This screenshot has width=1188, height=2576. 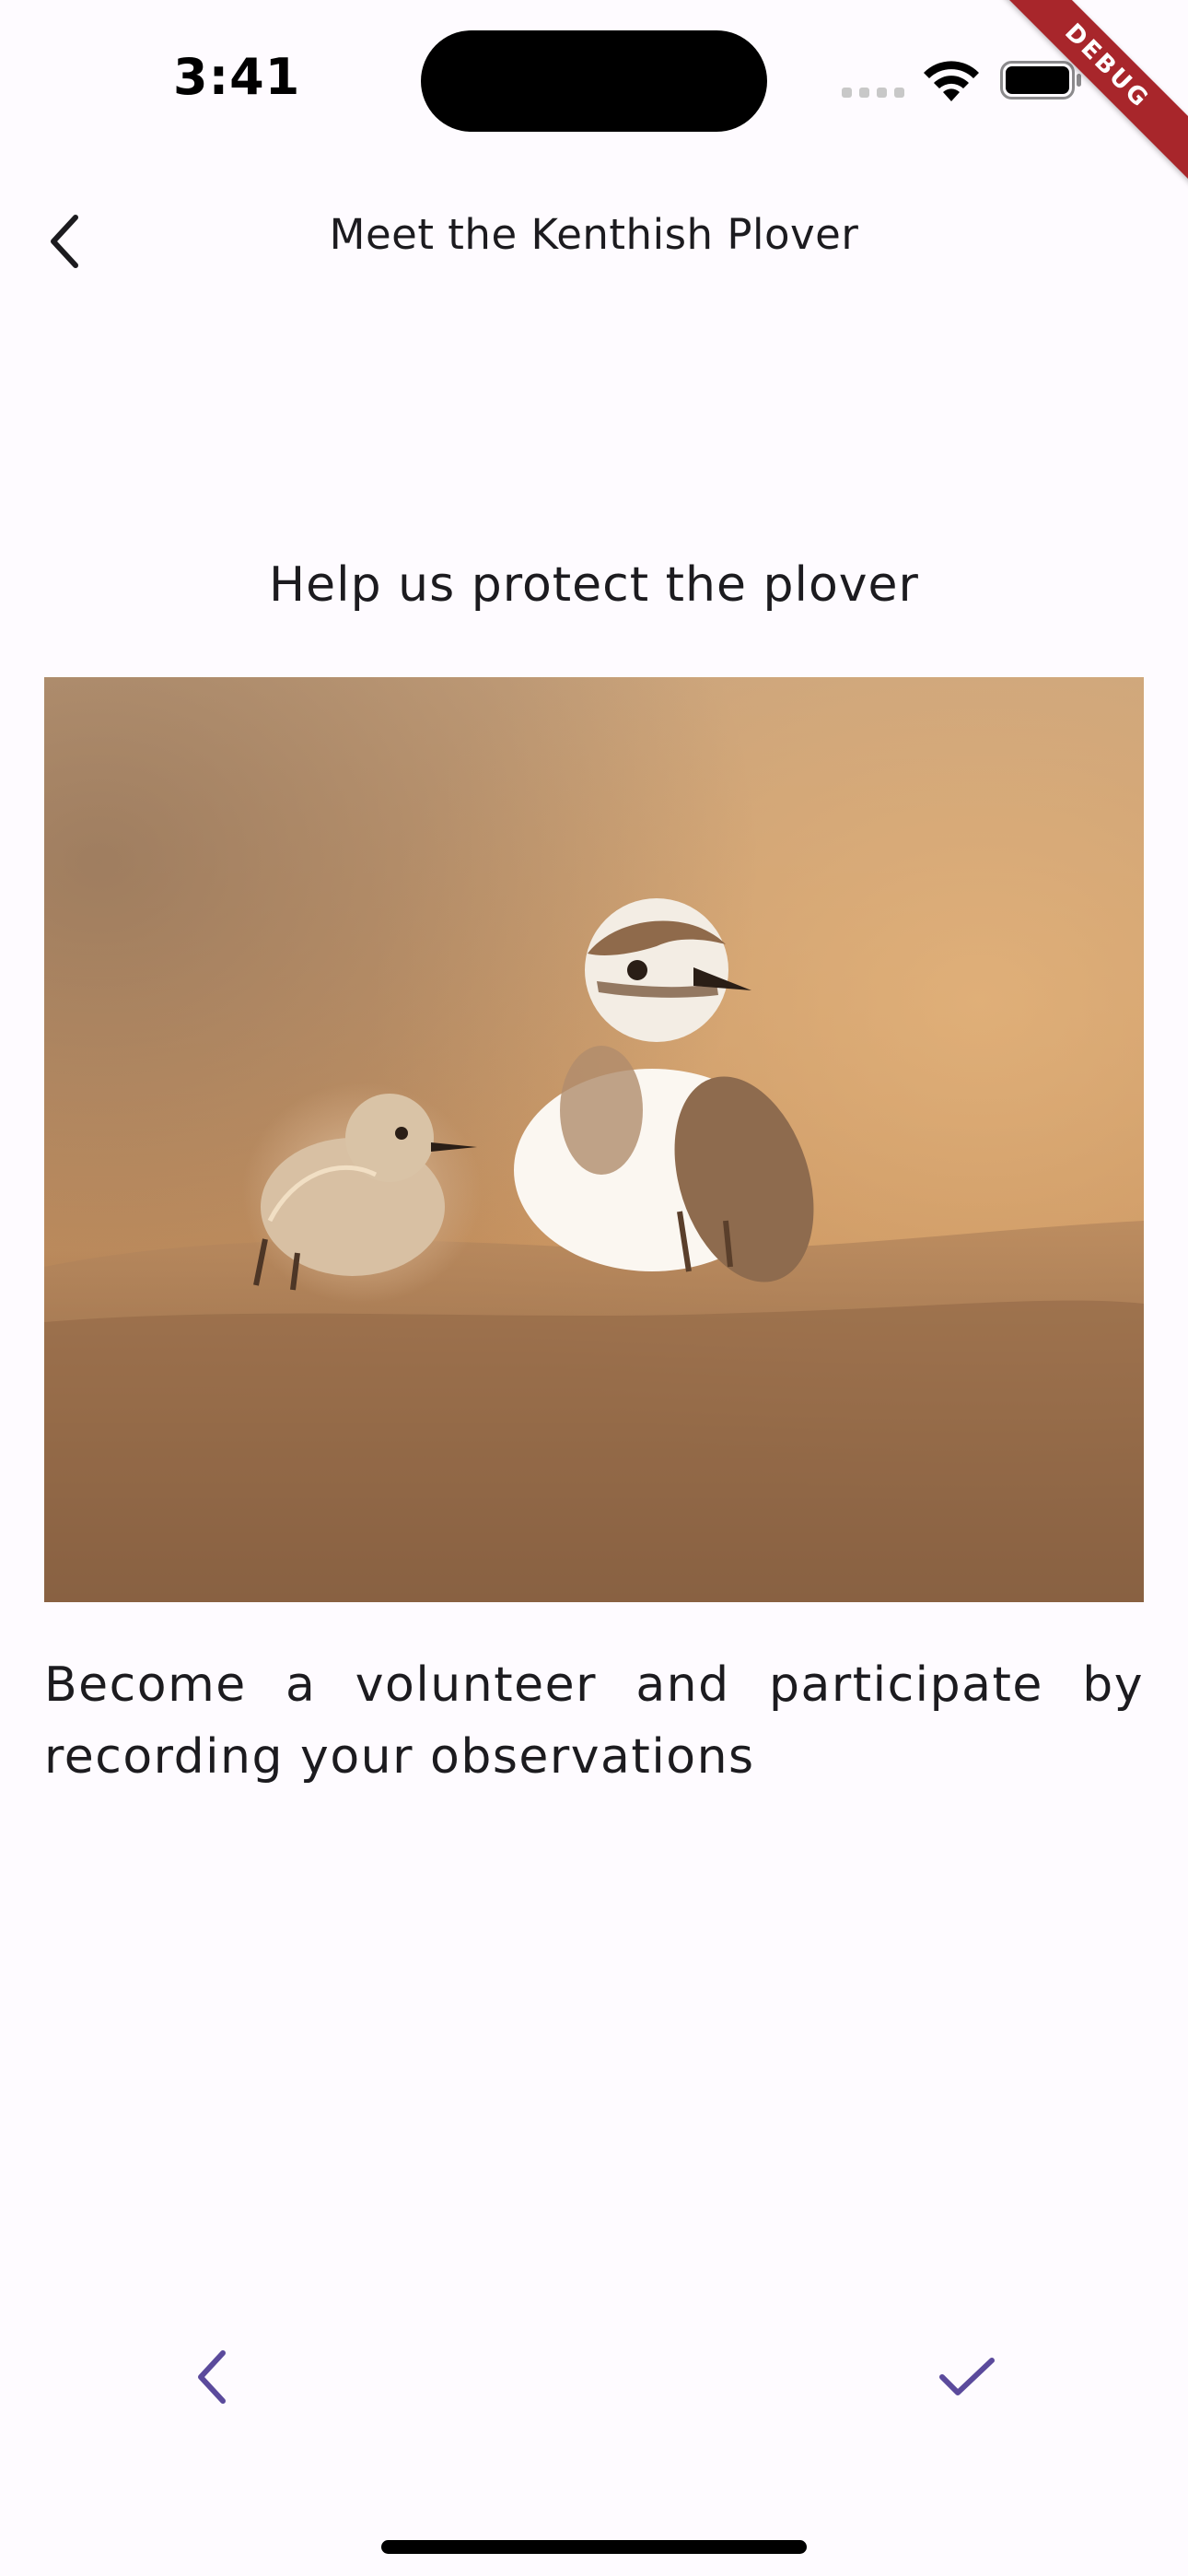 I want to click on chevron-left-icon, so click(x=212, y=2377).